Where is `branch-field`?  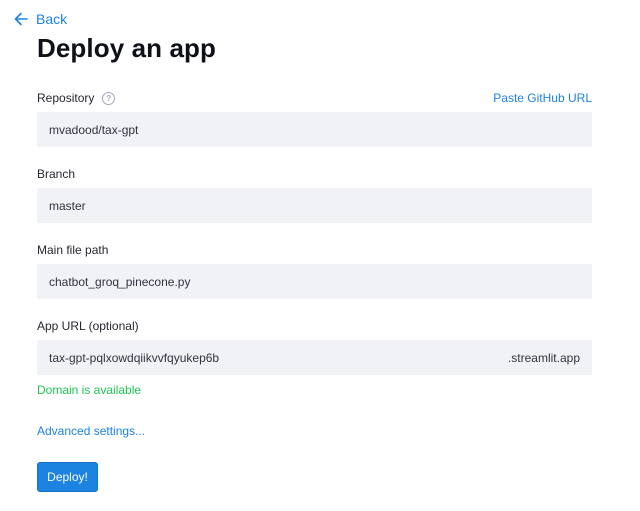 branch-field is located at coordinates (314, 205).